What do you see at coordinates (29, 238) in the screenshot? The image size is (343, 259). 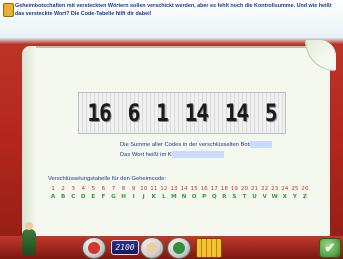 I see `character-avatar` at bounding box center [29, 238].